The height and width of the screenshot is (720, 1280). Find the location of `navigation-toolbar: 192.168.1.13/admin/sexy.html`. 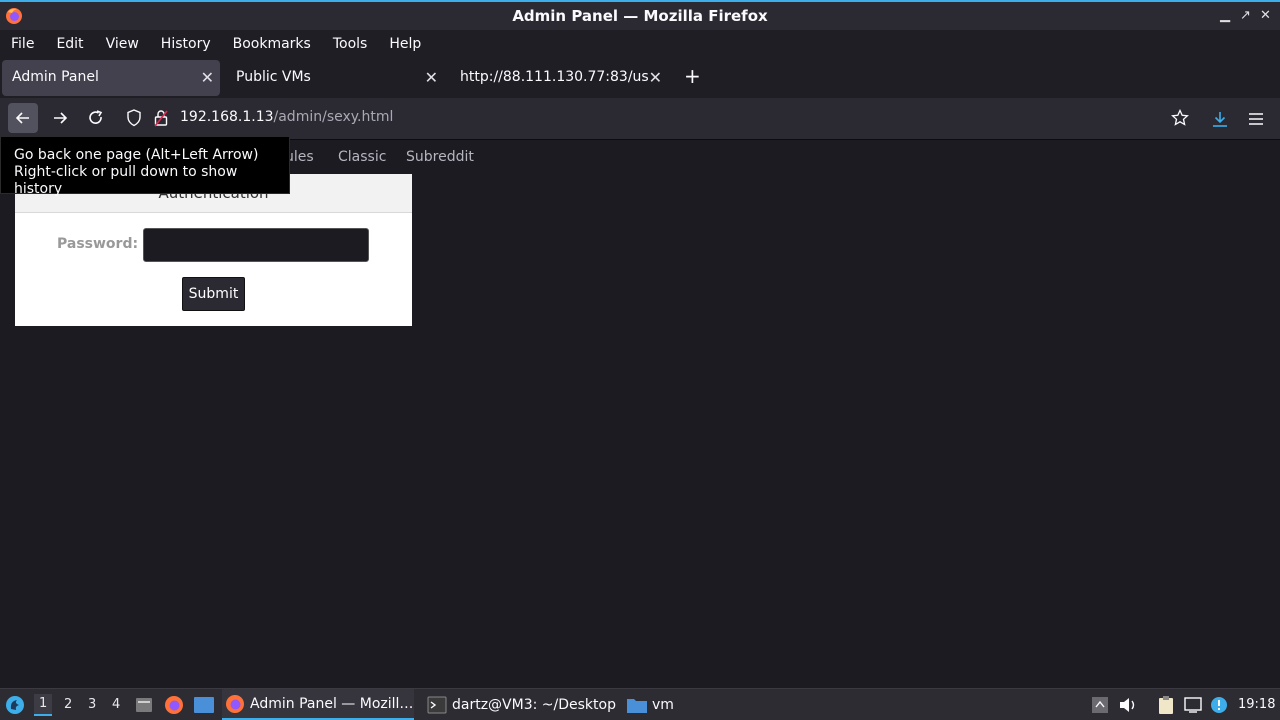

navigation-toolbar: 192.168.1.13/admin/sexy.html is located at coordinates (640, 119).